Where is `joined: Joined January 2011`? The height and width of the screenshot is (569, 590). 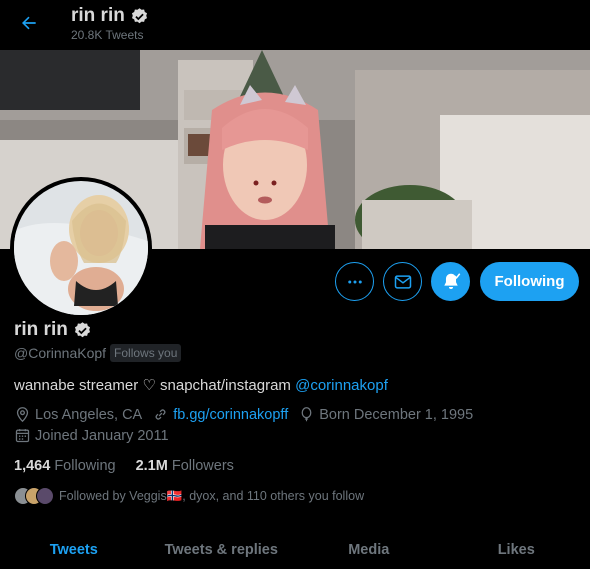
joined: Joined January 2011 is located at coordinates (91, 435).